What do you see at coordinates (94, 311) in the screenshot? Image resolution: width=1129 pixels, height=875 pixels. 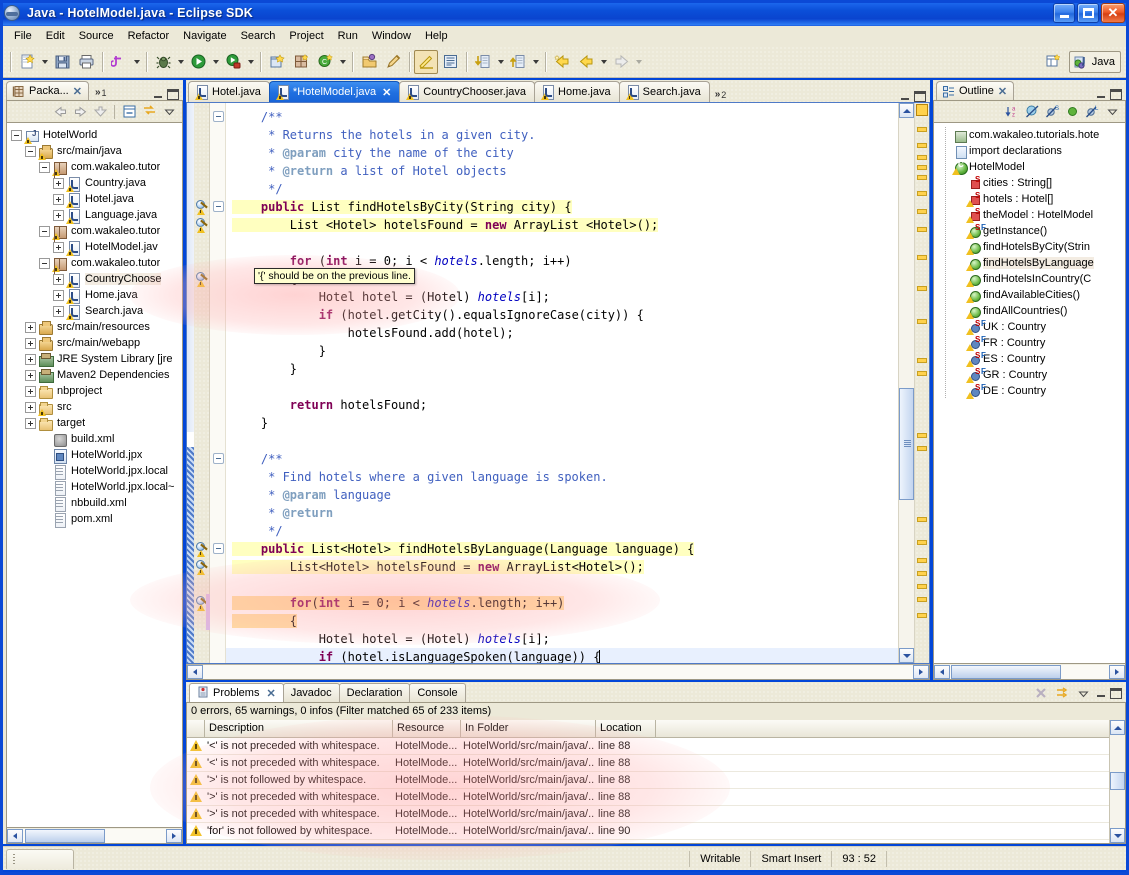 I see `tree-item: Search.java` at bounding box center [94, 311].